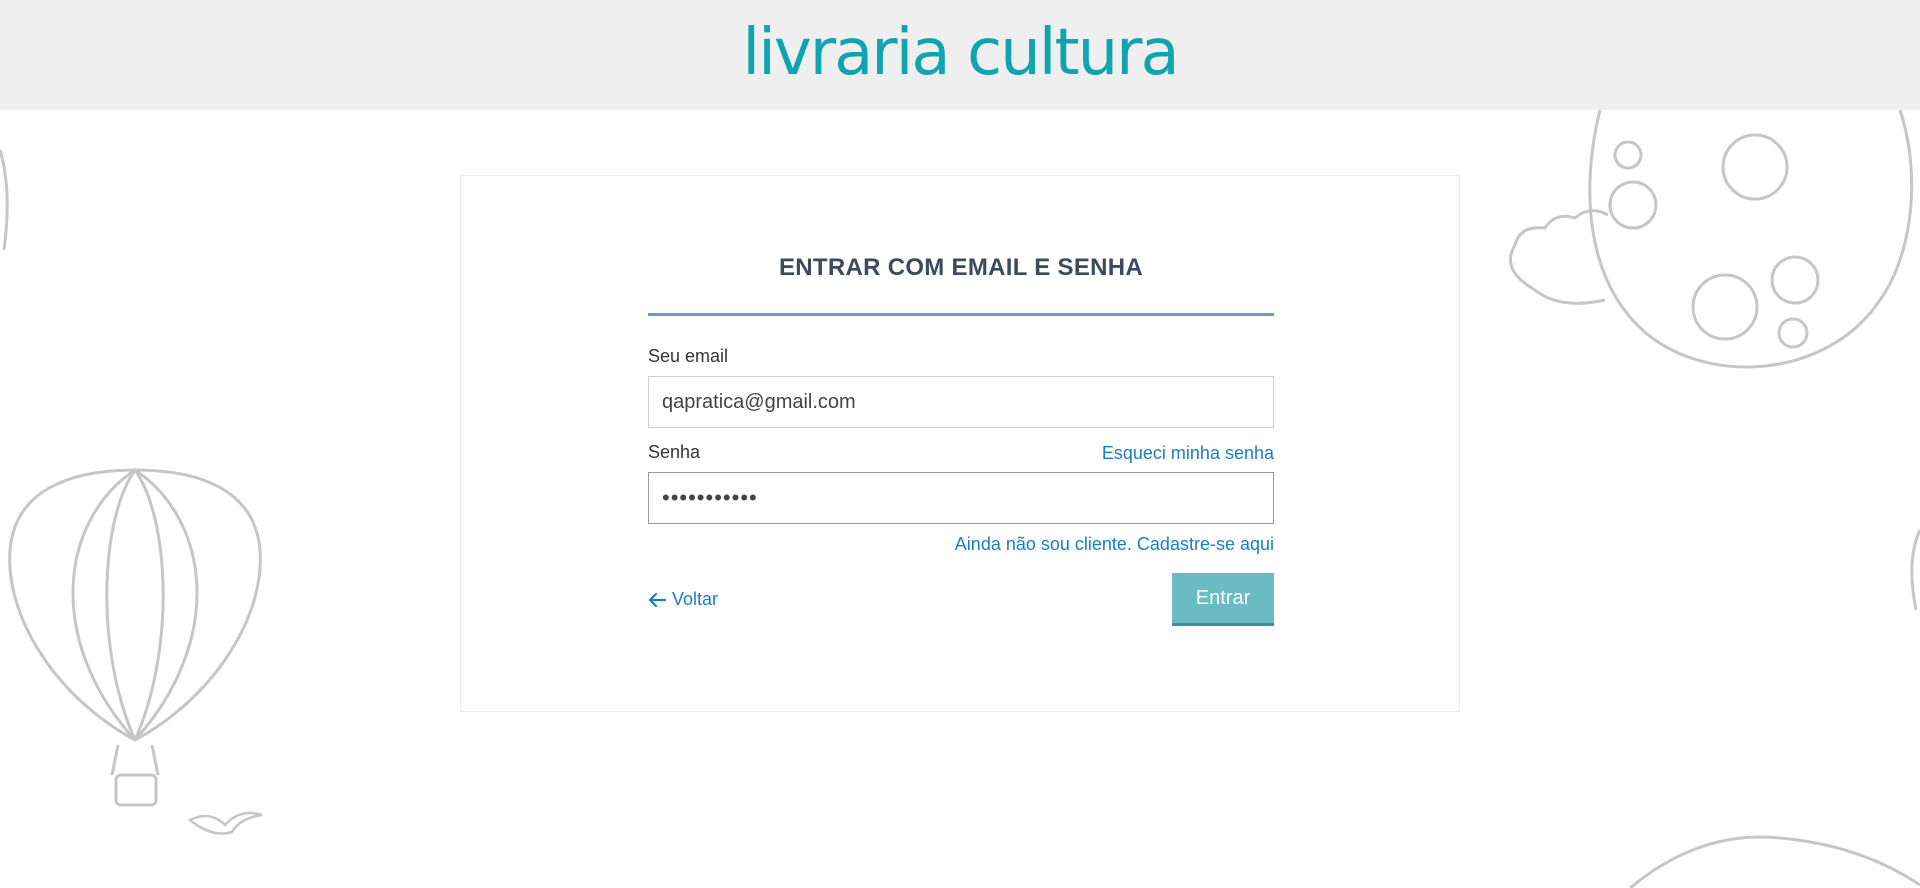 This screenshot has height=888, width=1920. I want to click on back-label: Voltar, so click(695, 599).